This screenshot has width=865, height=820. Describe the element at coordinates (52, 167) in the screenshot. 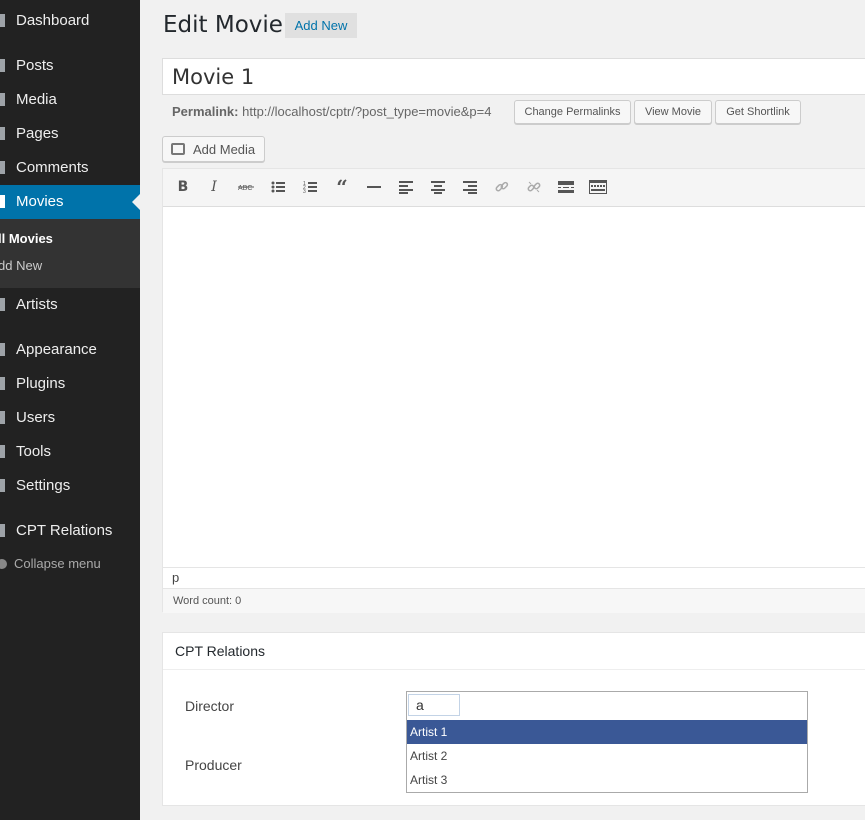

I see `menu-label: Comments` at that location.